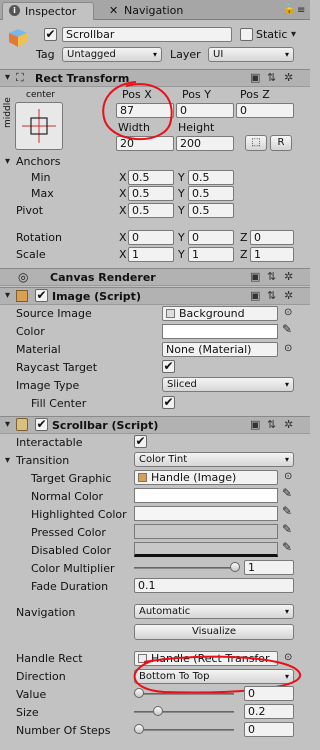 The width and height of the screenshot is (320, 750). I want to click on anchor-preset-button, so click(39, 126).